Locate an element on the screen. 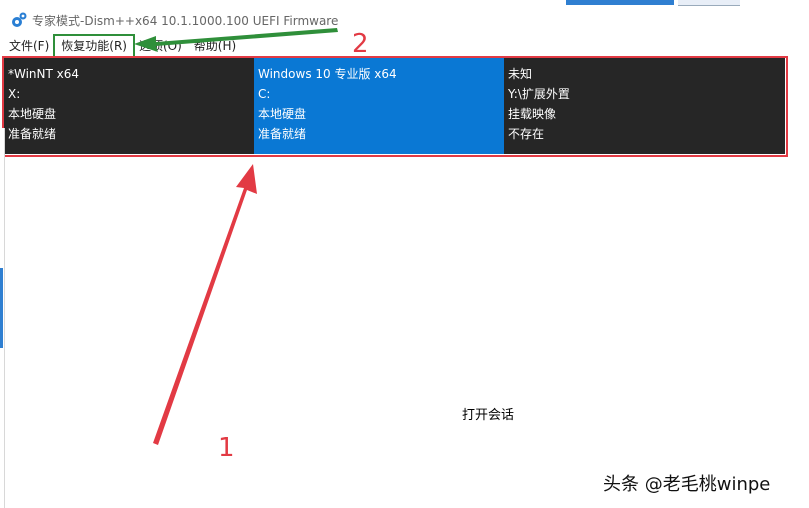 This screenshot has height=508, width=809. session-card-windows10: Windows 10 专业版 x64 C: 本地硬盘 准备就绪 is located at coordinates (379, 106).